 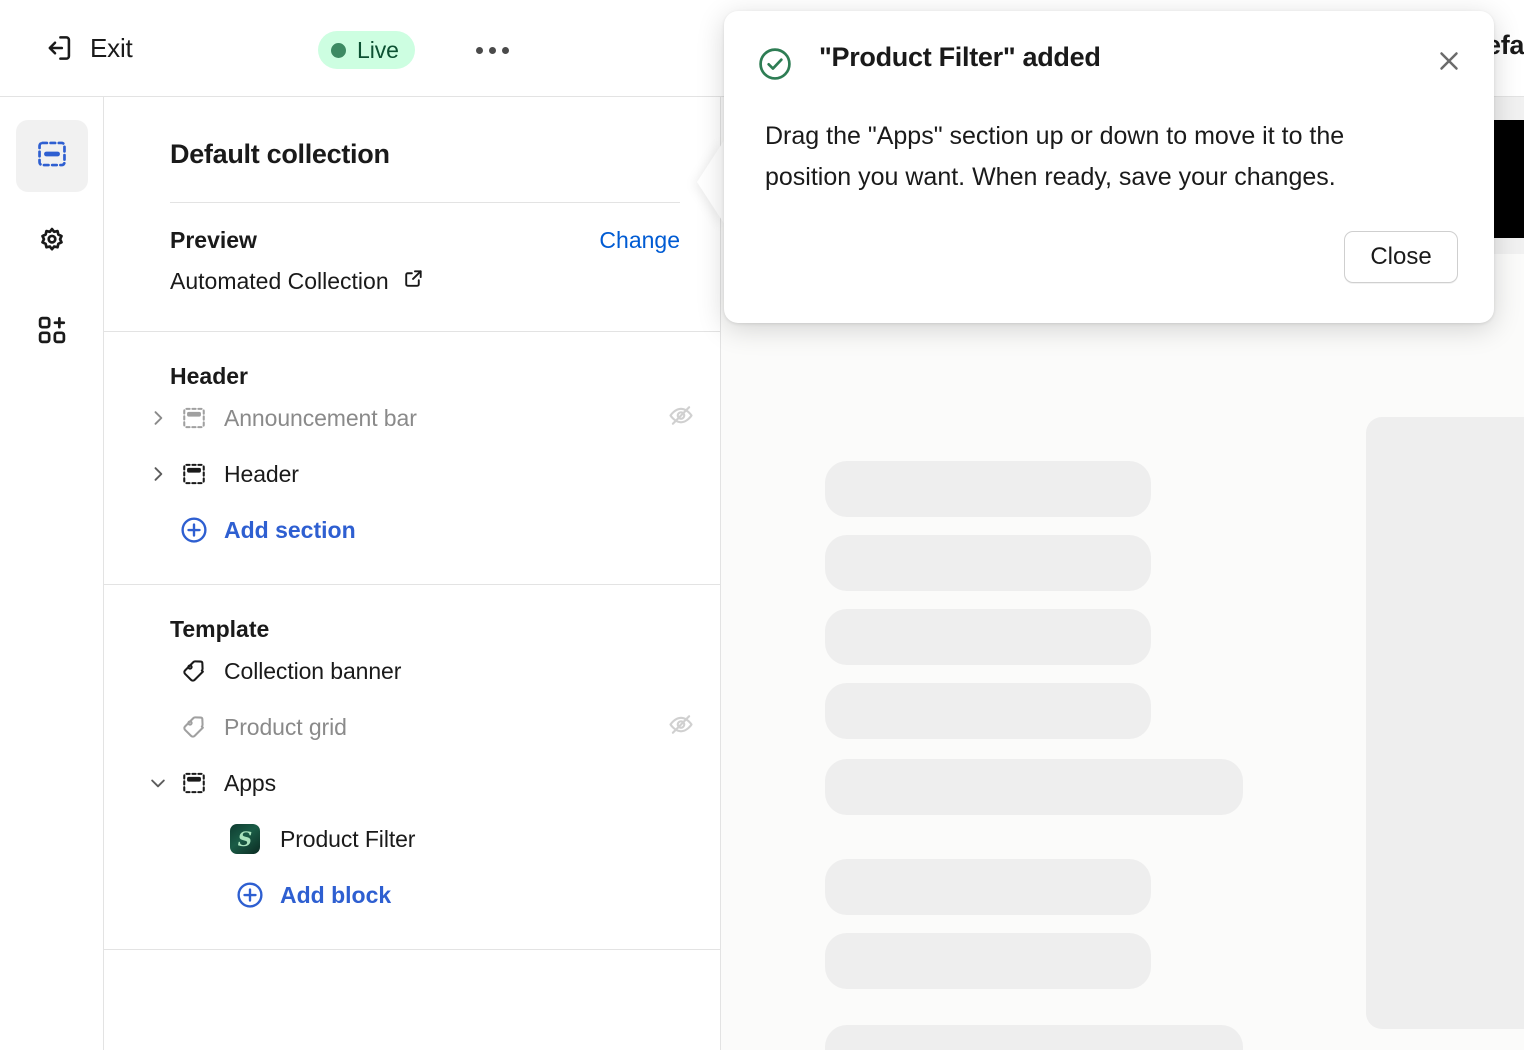 What do you see at coordinates (320, 417) in the screenshot?
I see `section-row-label: Announcement bar` at bounding box center [320, 417].